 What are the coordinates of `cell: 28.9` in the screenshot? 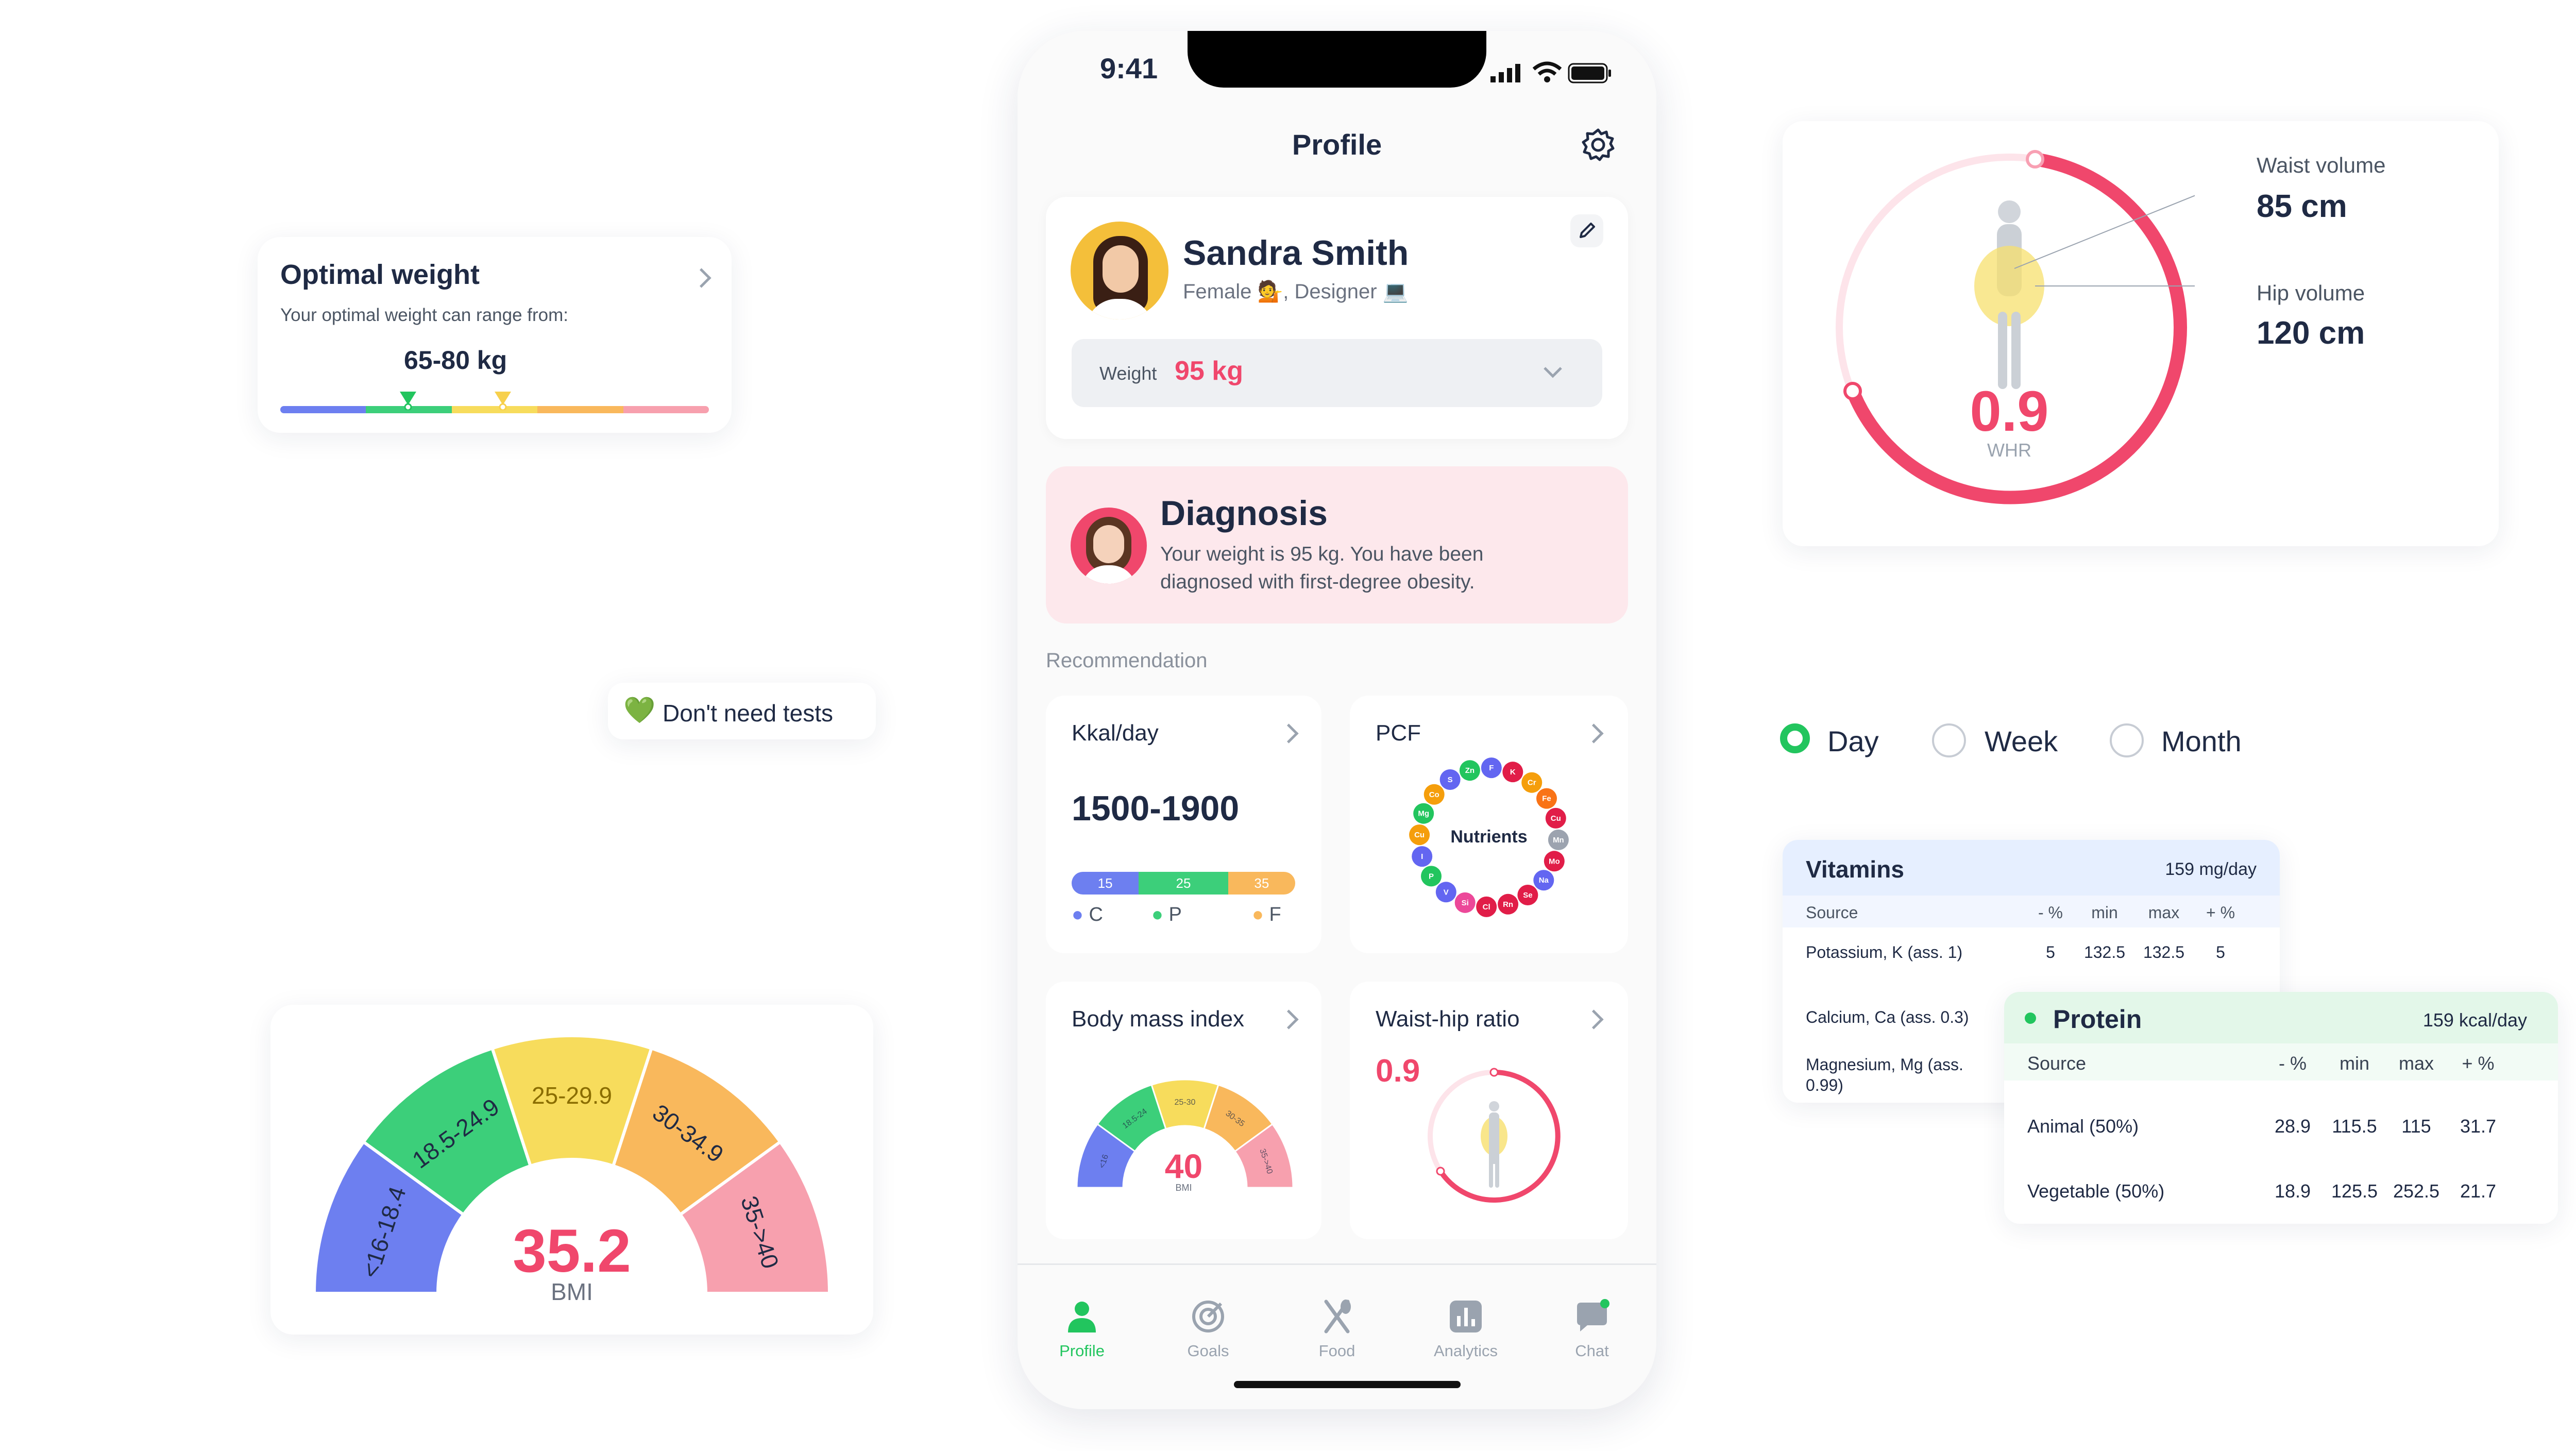 It's located at (2292, 1126).